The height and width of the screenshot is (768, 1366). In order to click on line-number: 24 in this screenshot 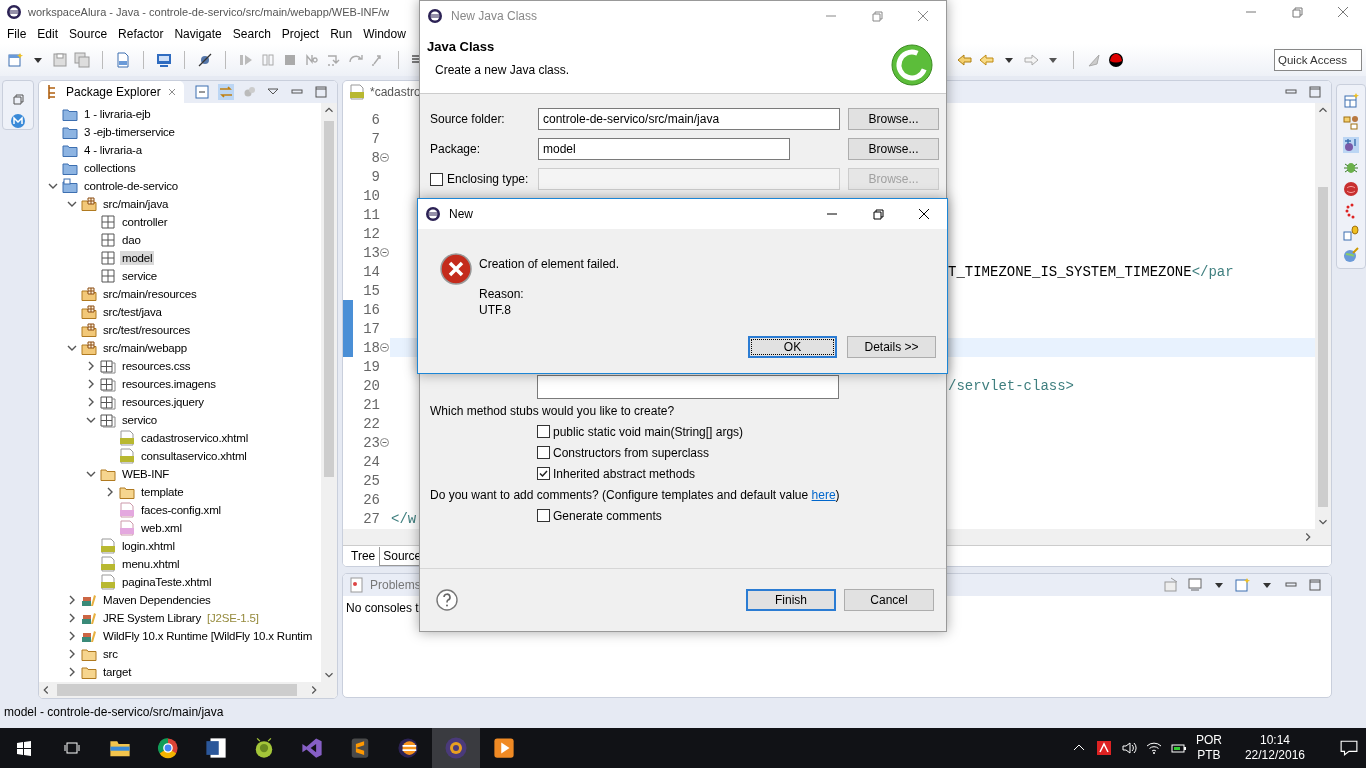, I will do `click(371, 461)`.